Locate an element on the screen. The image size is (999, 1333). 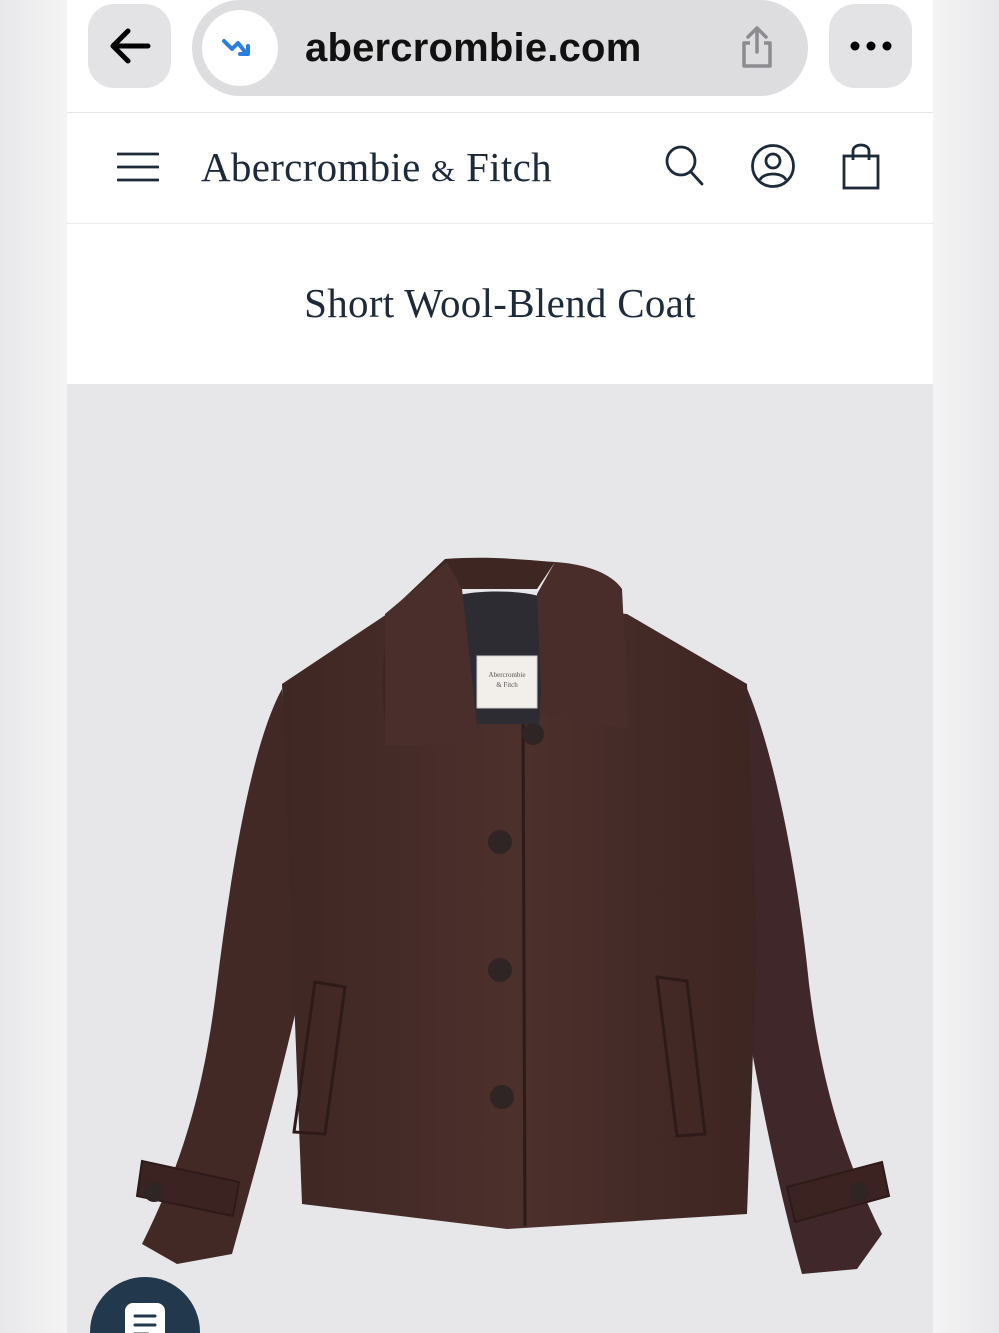
search-icon is located at coordinates (684, 165).